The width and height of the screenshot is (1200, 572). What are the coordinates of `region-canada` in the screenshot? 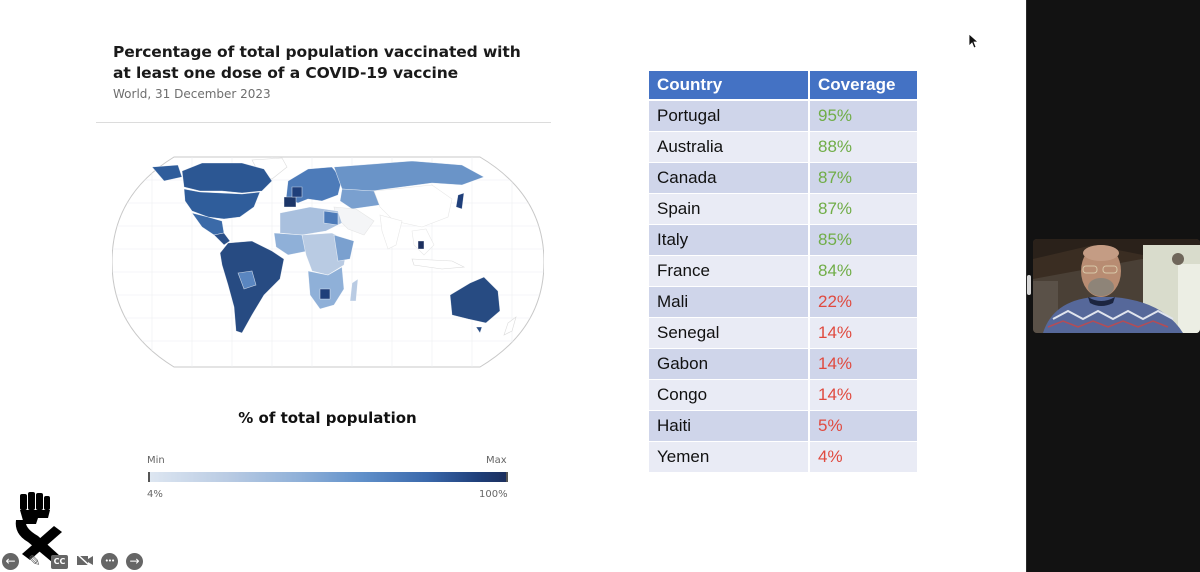 It's located at (227, 178).